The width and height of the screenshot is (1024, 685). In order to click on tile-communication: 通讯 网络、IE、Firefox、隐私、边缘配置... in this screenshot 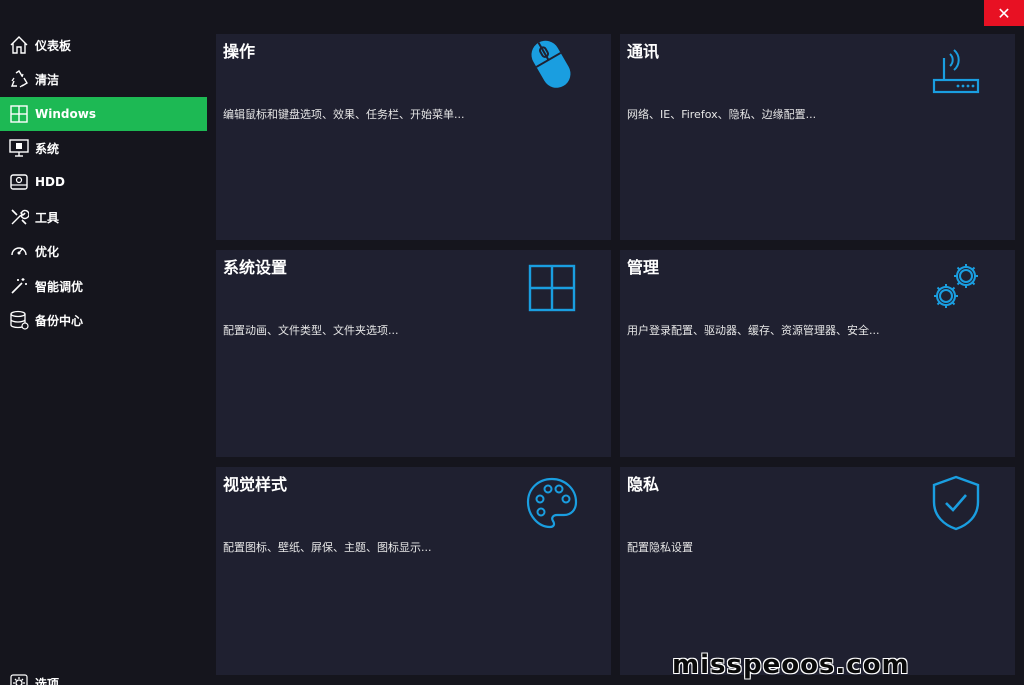, I will do `click(817, 137)`.